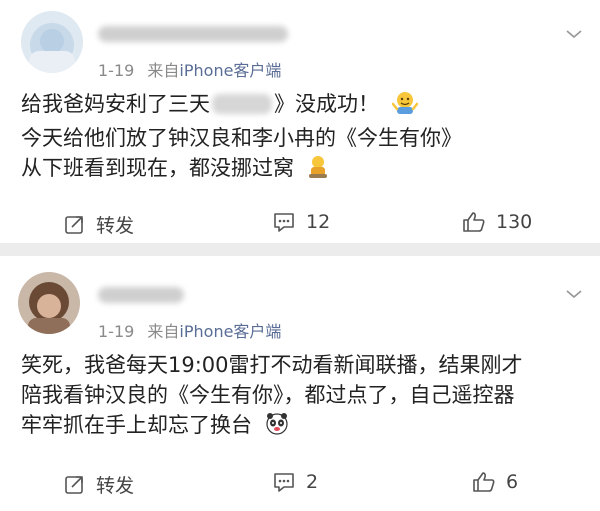  What do you see at coordinates (512, 482) in the screenshot?
I see `like-count: 6` at bounding box center [512, 482].